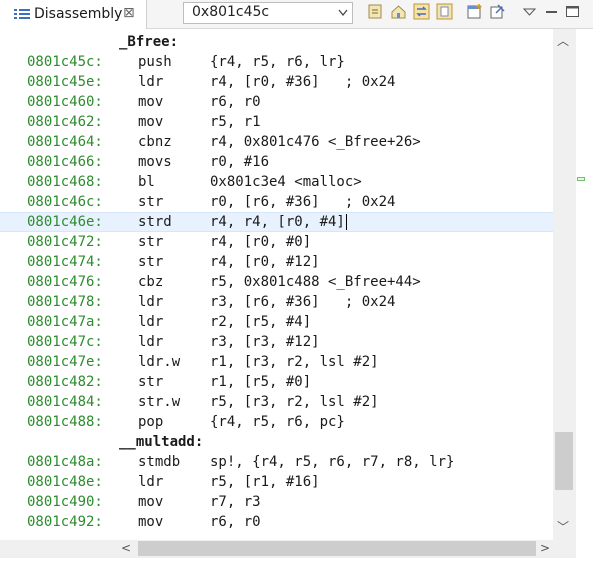  I want to click on instruction-operands: r5, [r1, #16], so click(265, 482).